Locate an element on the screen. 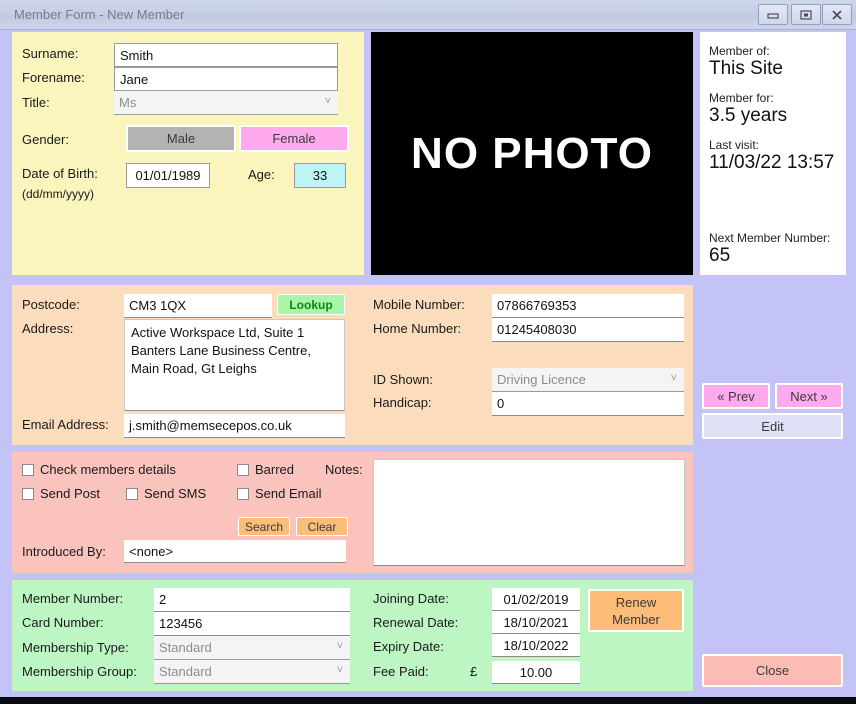 The image size is (856, 704). gender-male-button: Male is located at coordinates (181, 138).